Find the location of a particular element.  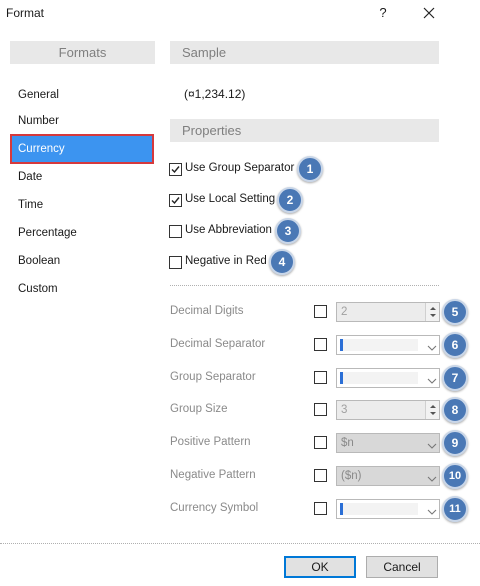

callout-badge: 11 is located at coordinates (455, 509).